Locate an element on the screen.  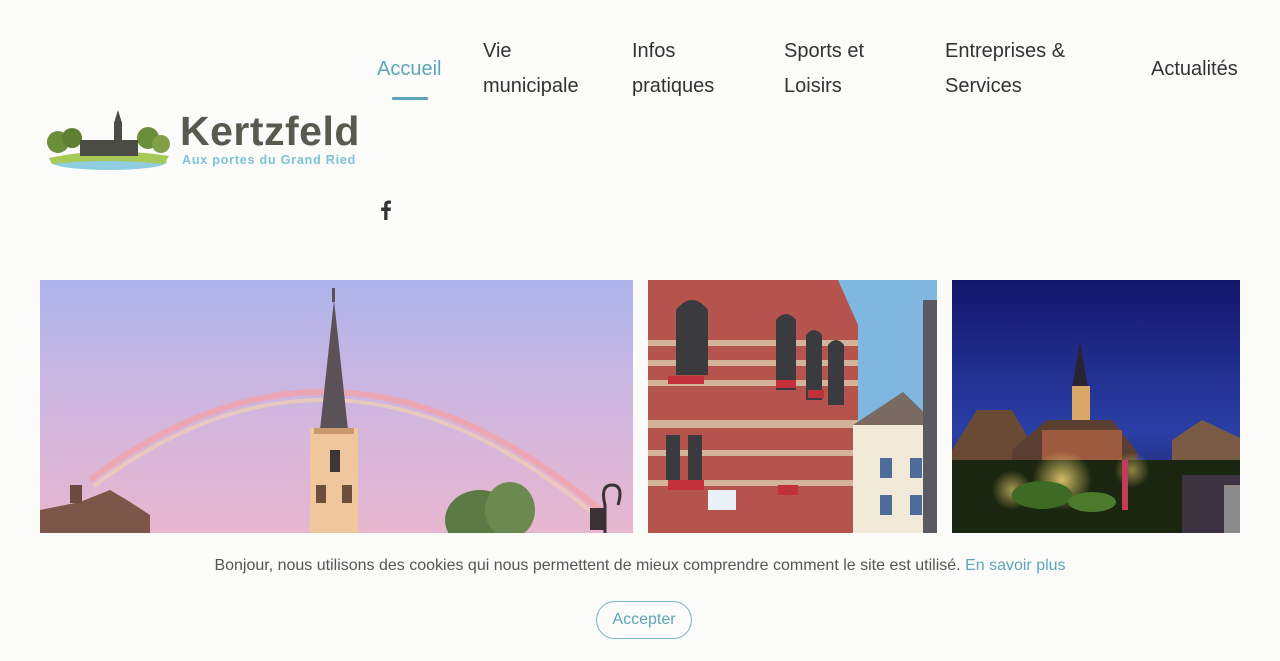
photo-town-hall is located at coordinates (792, 406).